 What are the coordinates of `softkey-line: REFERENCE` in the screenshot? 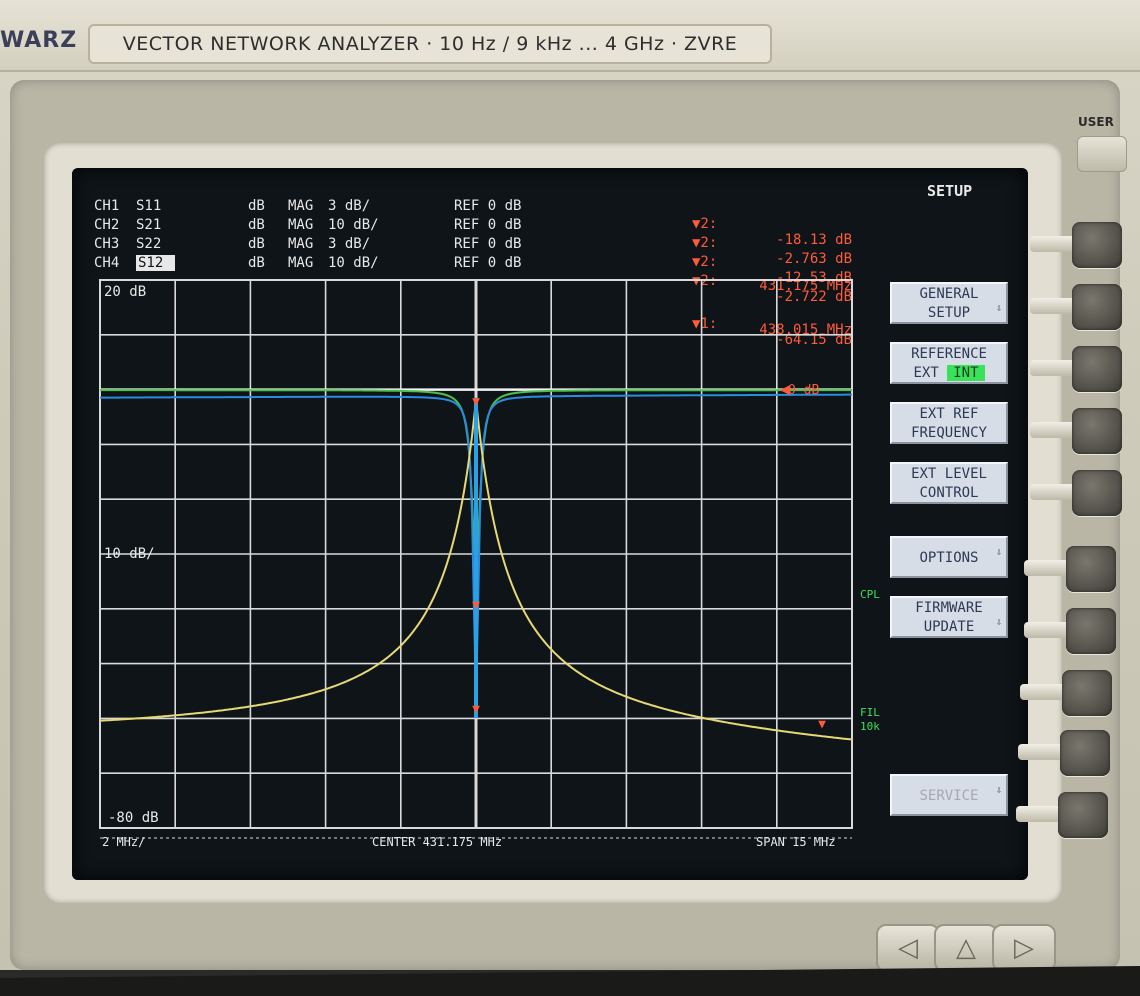 It's located at (949, 354).